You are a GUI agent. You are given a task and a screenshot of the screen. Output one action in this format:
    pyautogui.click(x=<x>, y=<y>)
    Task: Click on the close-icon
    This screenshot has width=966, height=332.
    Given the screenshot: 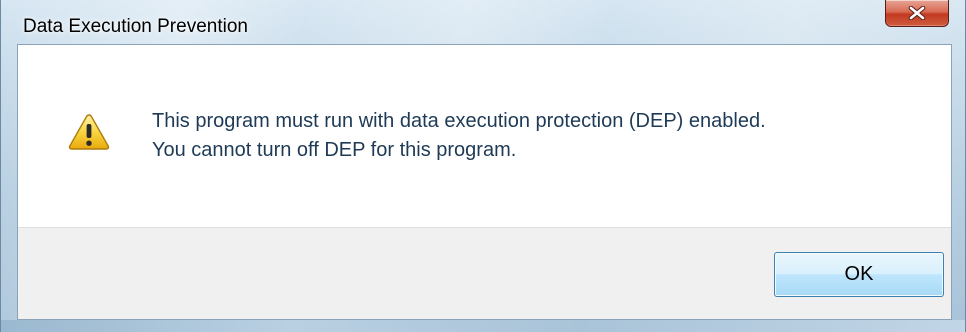 What is the action you would take?
    pyautogui.click(x=917, y=13)
    